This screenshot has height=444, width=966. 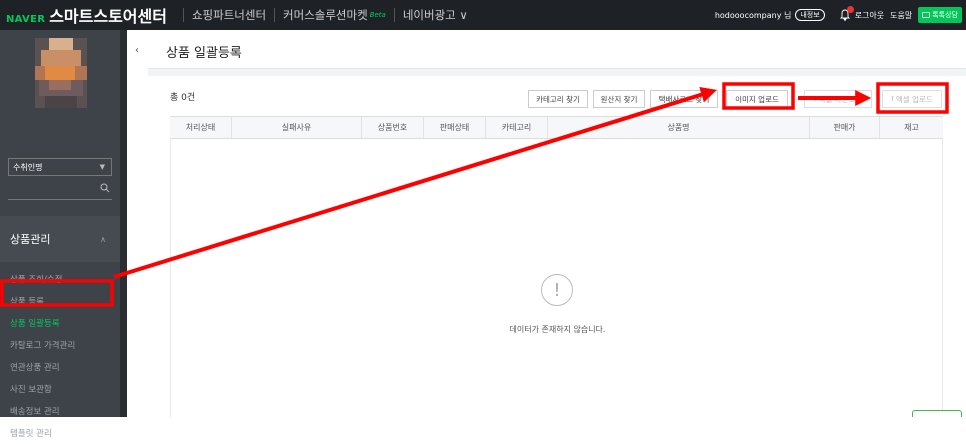 I want to click on chevron-up-icon: ∧, so click(x=103, y=239).